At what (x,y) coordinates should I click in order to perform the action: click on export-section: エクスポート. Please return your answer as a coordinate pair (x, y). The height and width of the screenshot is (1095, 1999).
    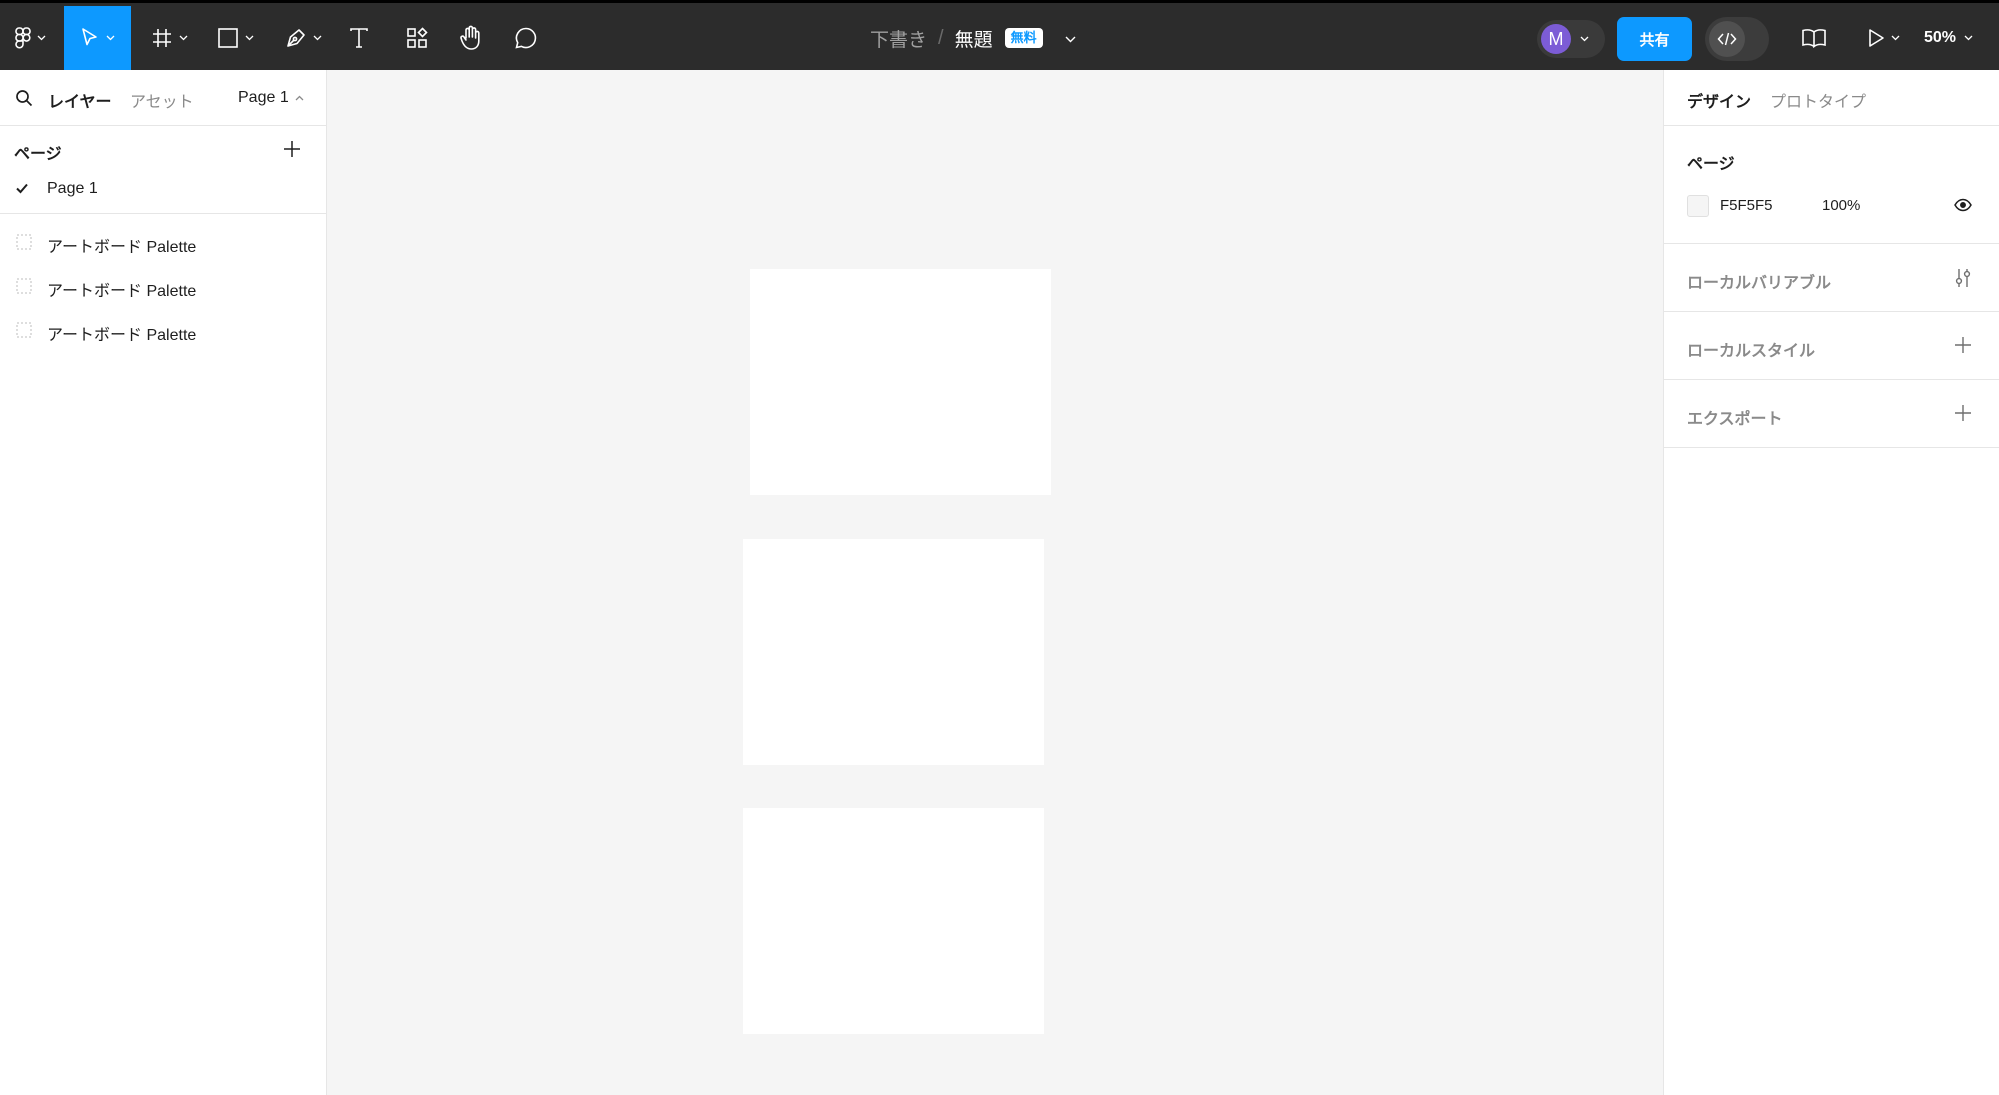
    Looking at the image, I should click on (1831, 414).